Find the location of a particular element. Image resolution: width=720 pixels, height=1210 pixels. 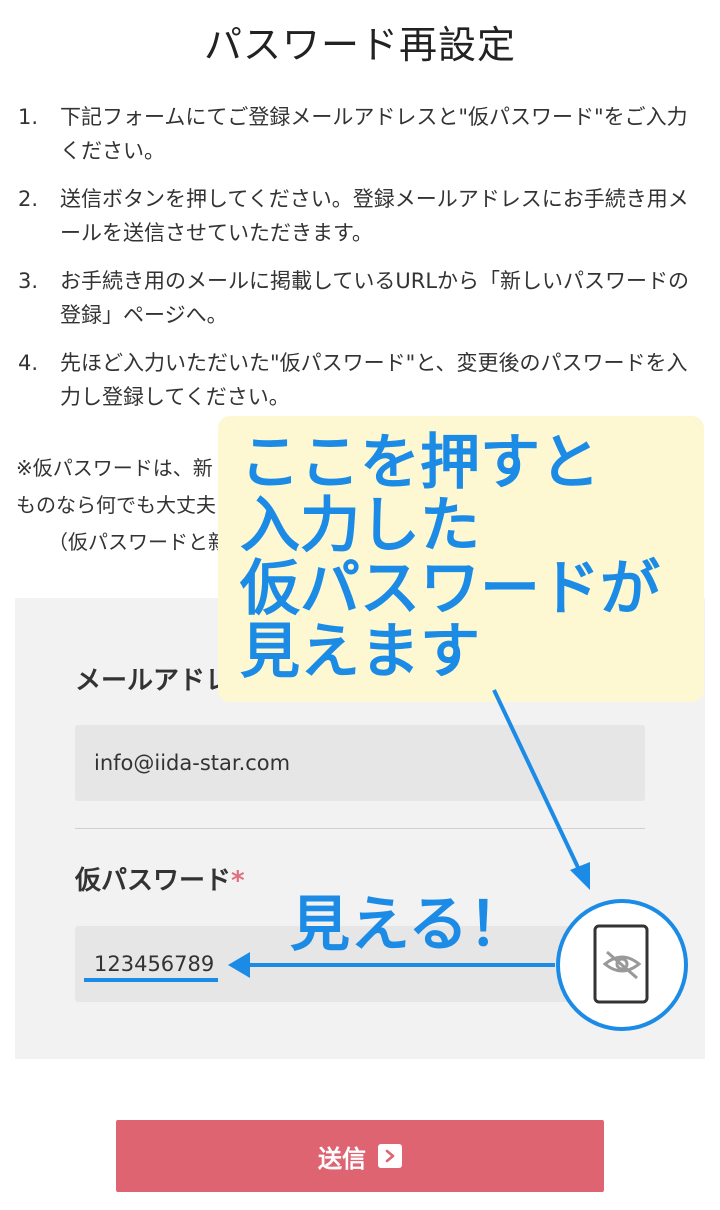

password-highlight-underline is located at coordinates (151, 980).